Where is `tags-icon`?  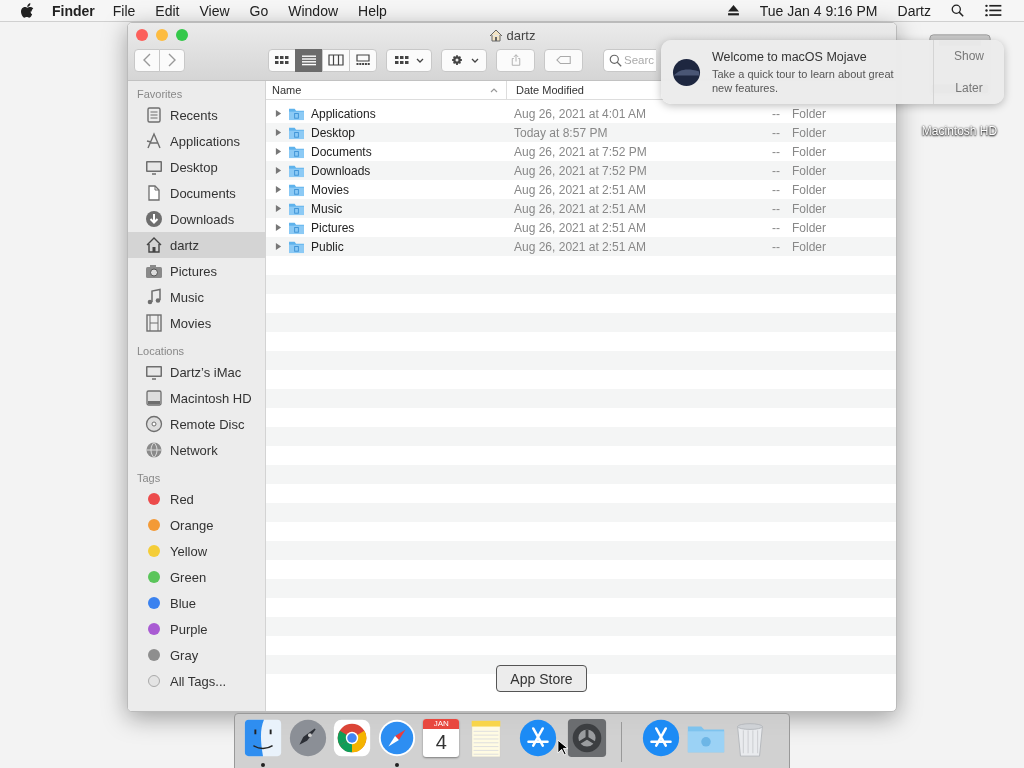
tags-icon is located at coordinates (154, 681).